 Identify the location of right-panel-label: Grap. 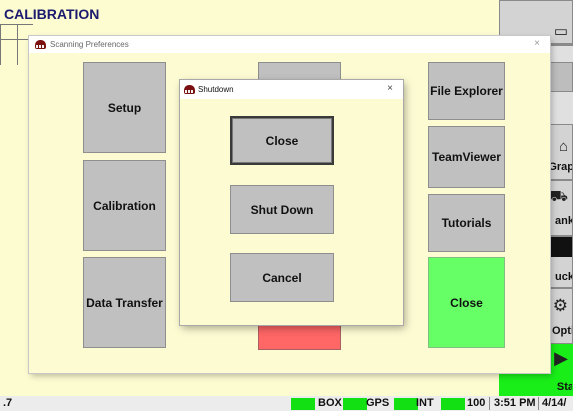
(560, 167).